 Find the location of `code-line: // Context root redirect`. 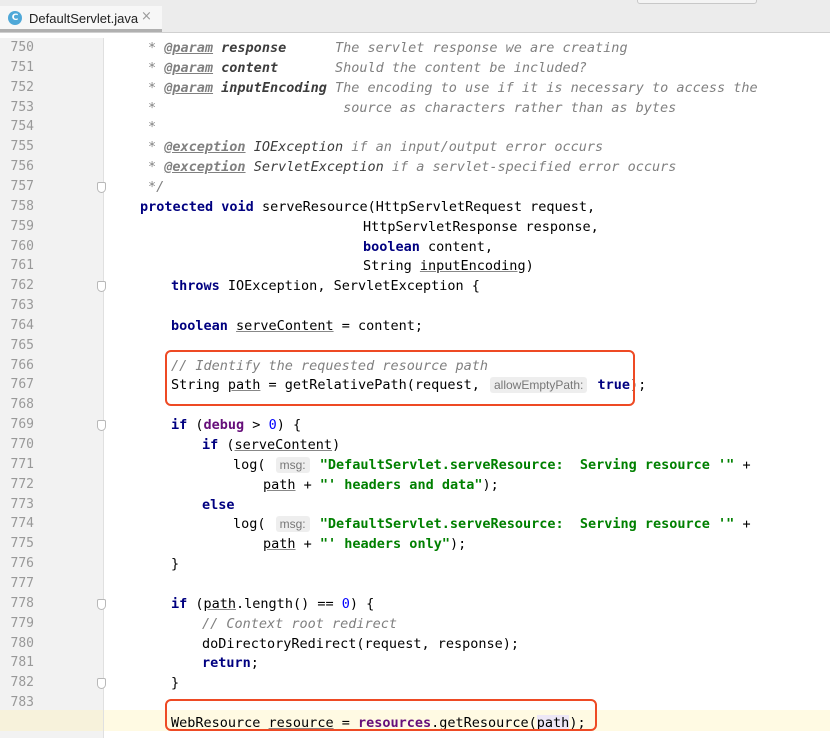

code-line: // Context root redirect is located at coordinates (299, 624).